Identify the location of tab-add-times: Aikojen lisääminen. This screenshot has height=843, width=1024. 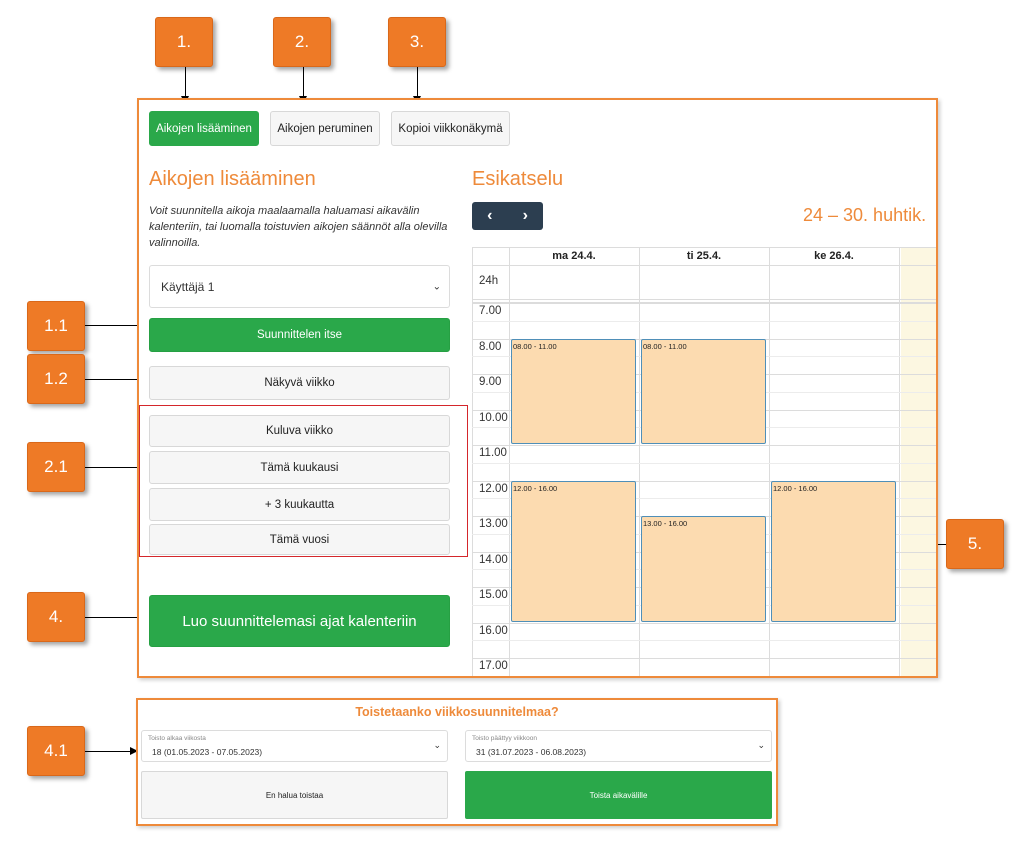
(204, 128).